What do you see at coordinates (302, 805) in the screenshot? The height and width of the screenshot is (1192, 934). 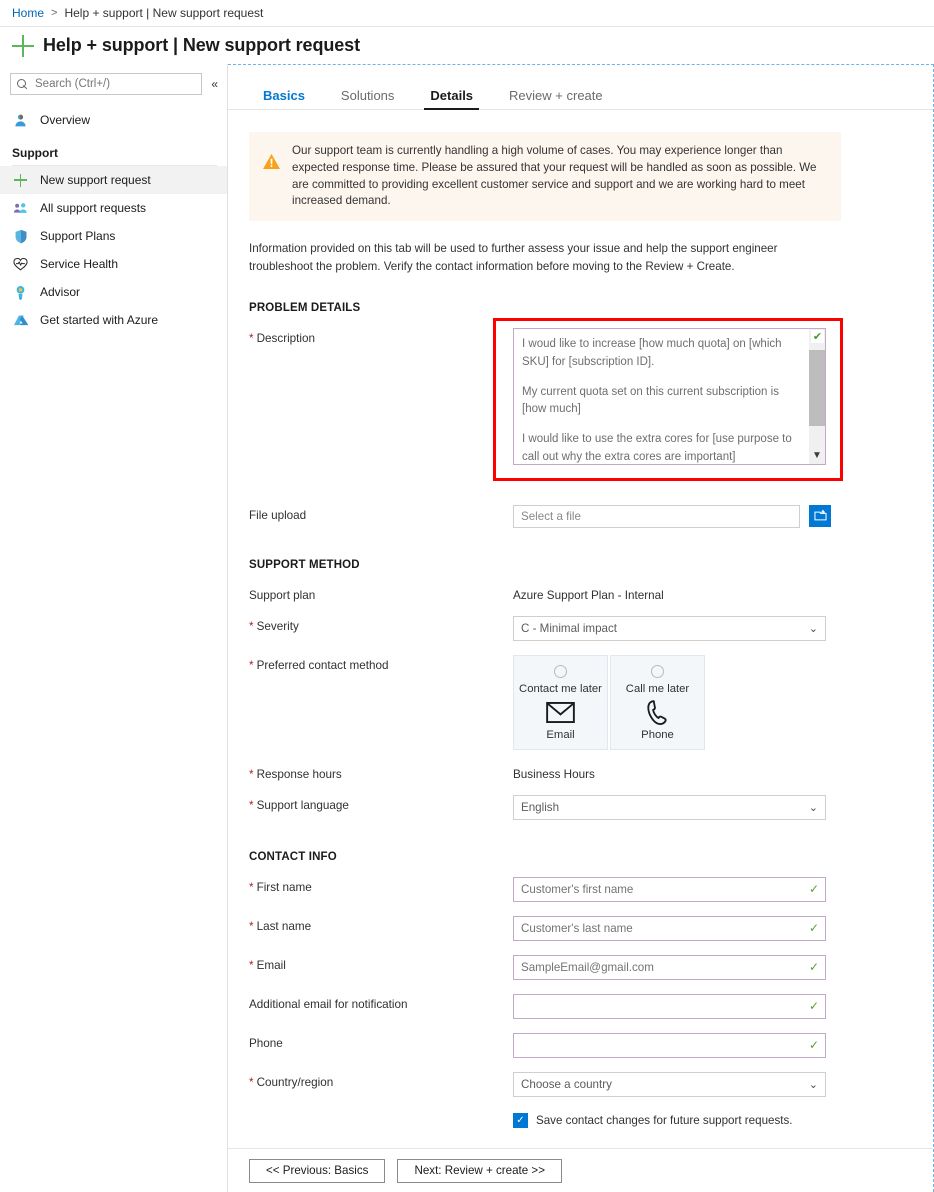 I see `label-text: Support language` at bounding box center [302, 805].